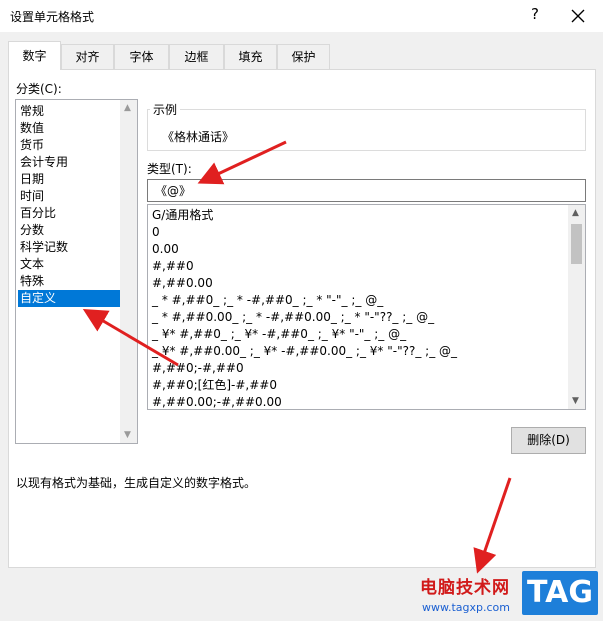  Describe the element at coordinates (535, 14) in the screenshot. I see `help-button: ?` at that location.